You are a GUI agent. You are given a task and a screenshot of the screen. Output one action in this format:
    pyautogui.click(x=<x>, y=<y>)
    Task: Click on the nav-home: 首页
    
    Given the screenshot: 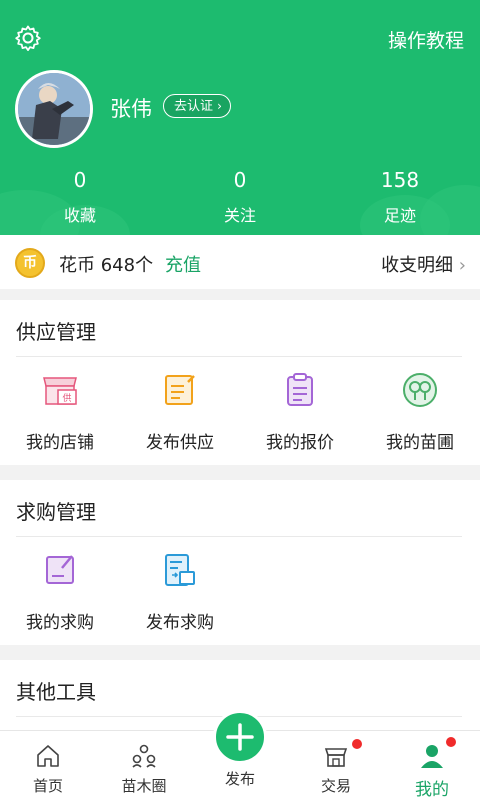 What is the action you would take?
    pyautogui.click(x=48, y=765)
    